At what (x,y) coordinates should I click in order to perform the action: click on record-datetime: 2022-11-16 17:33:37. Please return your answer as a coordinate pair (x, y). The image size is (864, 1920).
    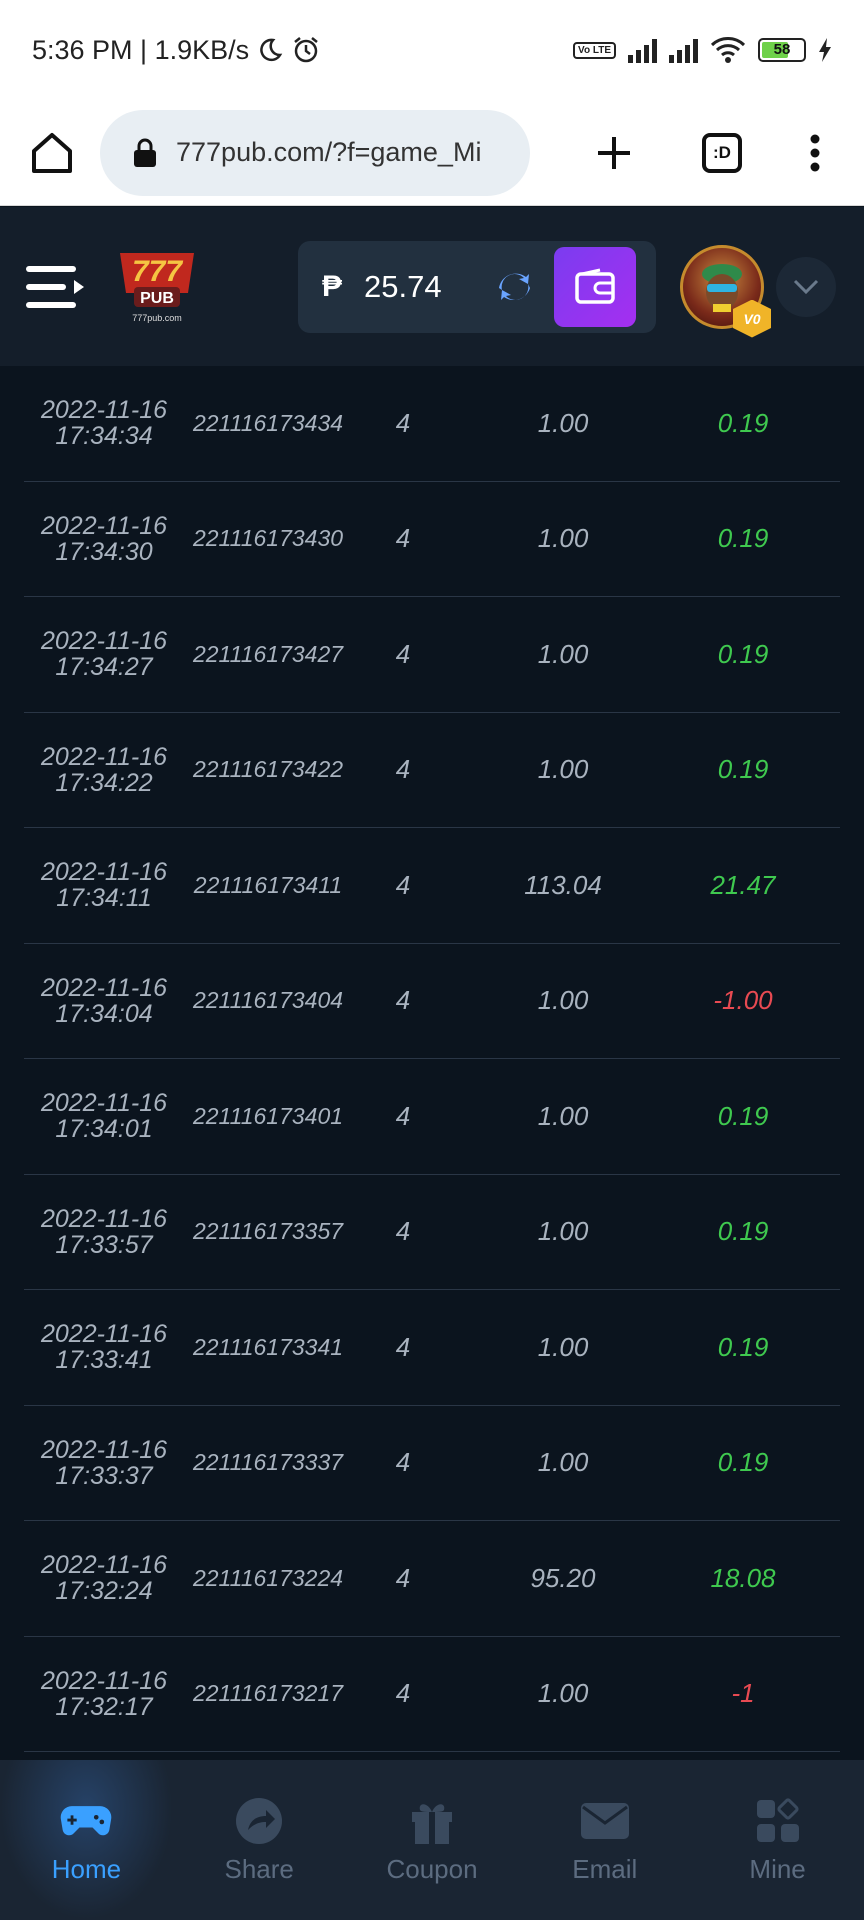
    Looking at the image, I should click on (104, 1463).